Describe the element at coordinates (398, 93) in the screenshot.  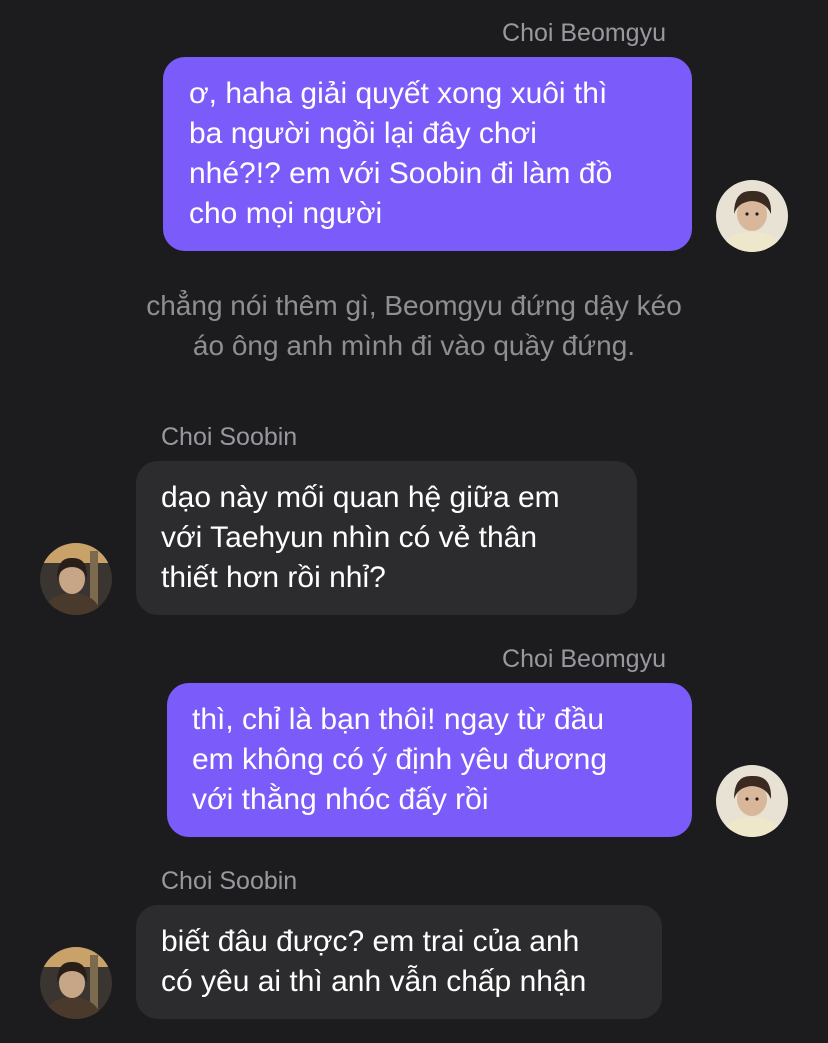
I see `message-line: ơ, haha giải quyết xong xuôi thì` at that location.